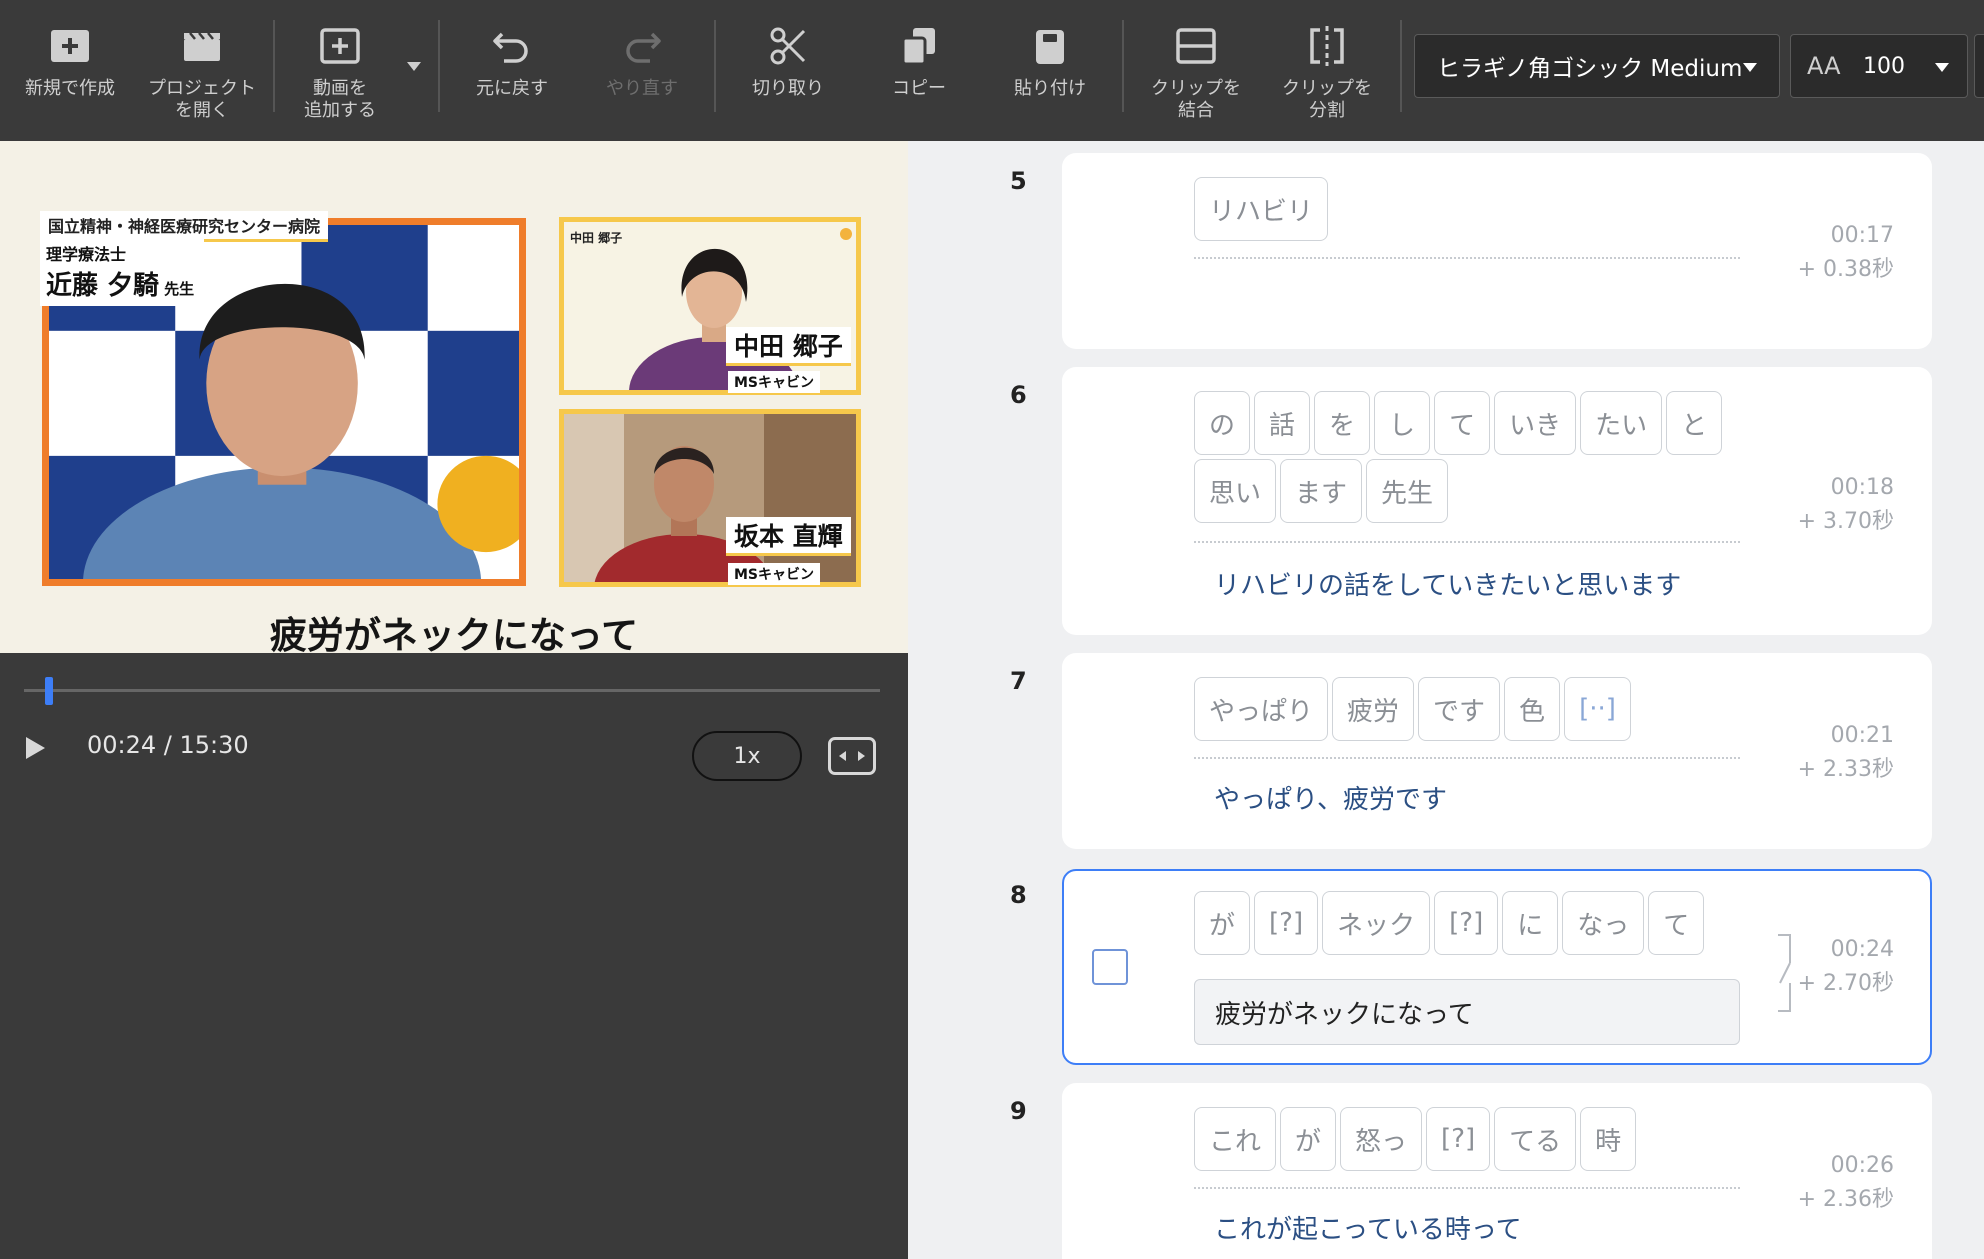 The height and width of the screenshot is (1259, 1984). What do you see at coordinates (1222, 423) in the screenshot?
I see `token-chip: の` at bounding box center [1222, 423].